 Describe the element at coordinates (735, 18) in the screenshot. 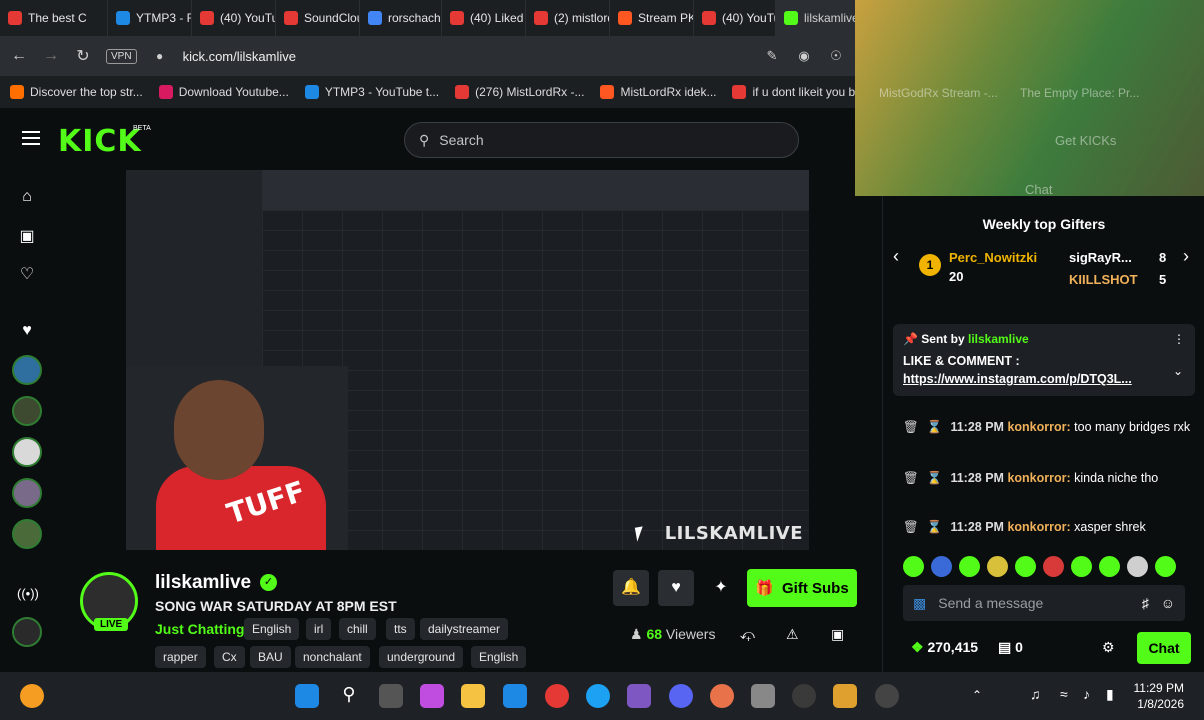

I see `browser-tab: (40) YouTu` at that location.